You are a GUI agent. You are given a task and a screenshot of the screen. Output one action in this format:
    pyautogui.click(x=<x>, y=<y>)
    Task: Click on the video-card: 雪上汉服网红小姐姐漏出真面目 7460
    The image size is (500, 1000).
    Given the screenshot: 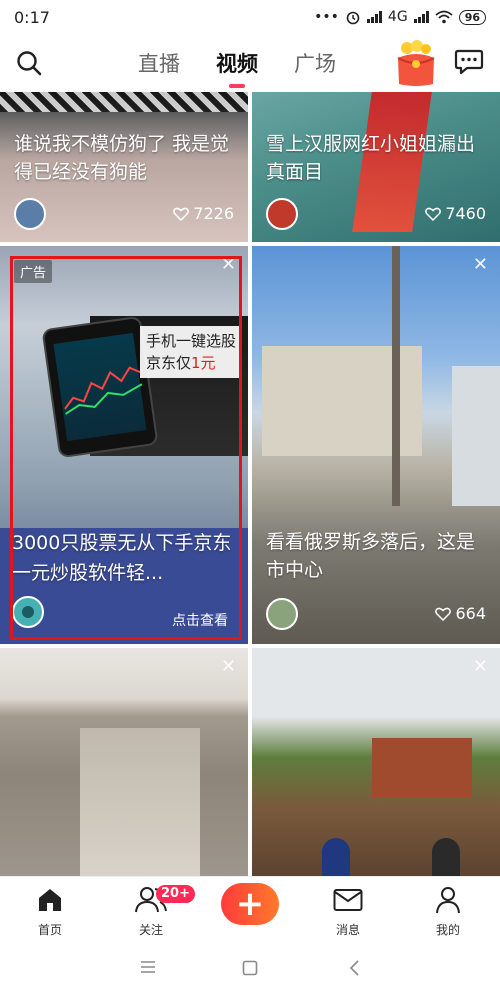 What is the action you would take?
    pyautogui.click(x=376, y=167)
    